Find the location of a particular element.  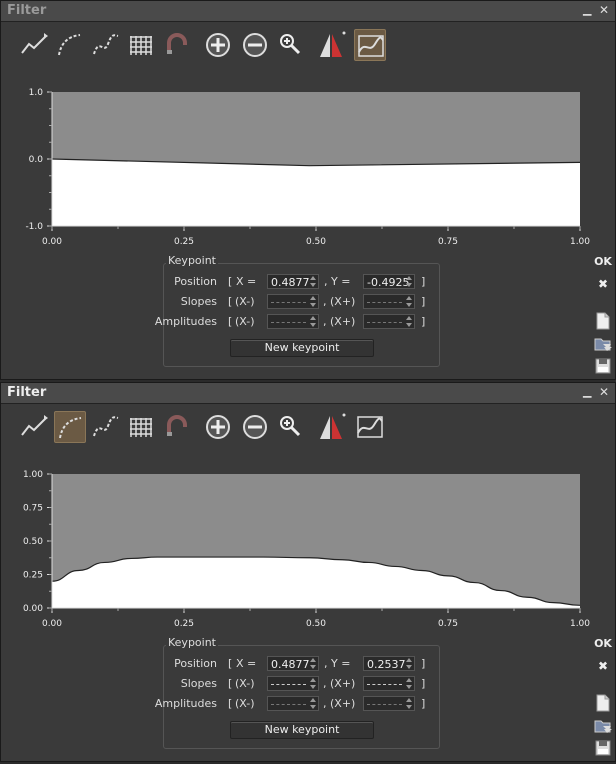

y-tick-label: 1.0 is located at coordinates (36, 93).